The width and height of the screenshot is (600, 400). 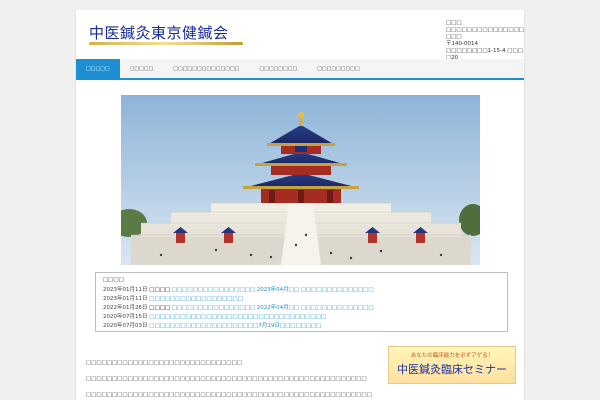 I want to click on seminar-banner: あなたの臨床能力を必ずアゲる！ 中医鍼灸臨床セミナー, so click(x=452, y=365).